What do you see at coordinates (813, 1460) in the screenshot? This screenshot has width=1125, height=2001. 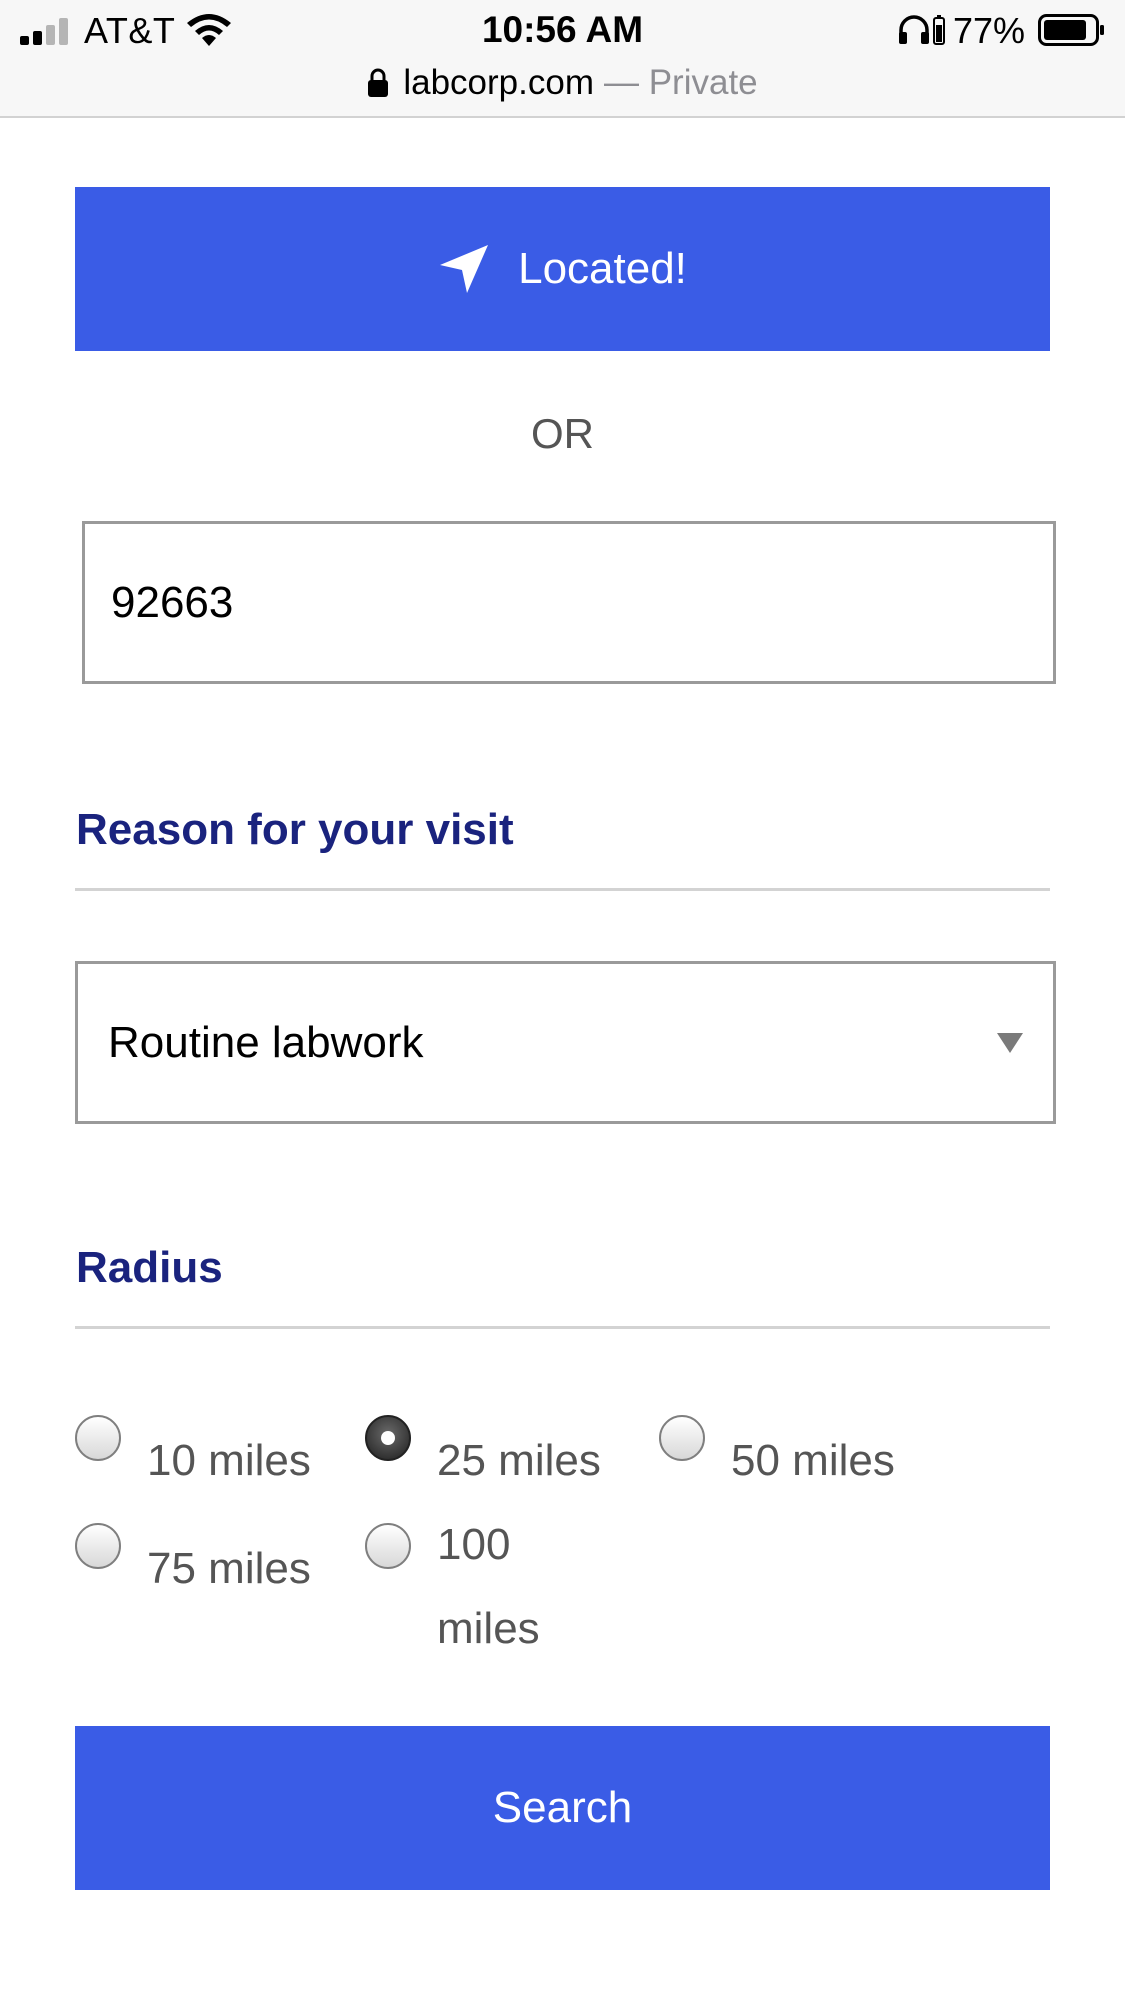 I see `radio-label: 50 miles` at bounding box center [813, 1460].